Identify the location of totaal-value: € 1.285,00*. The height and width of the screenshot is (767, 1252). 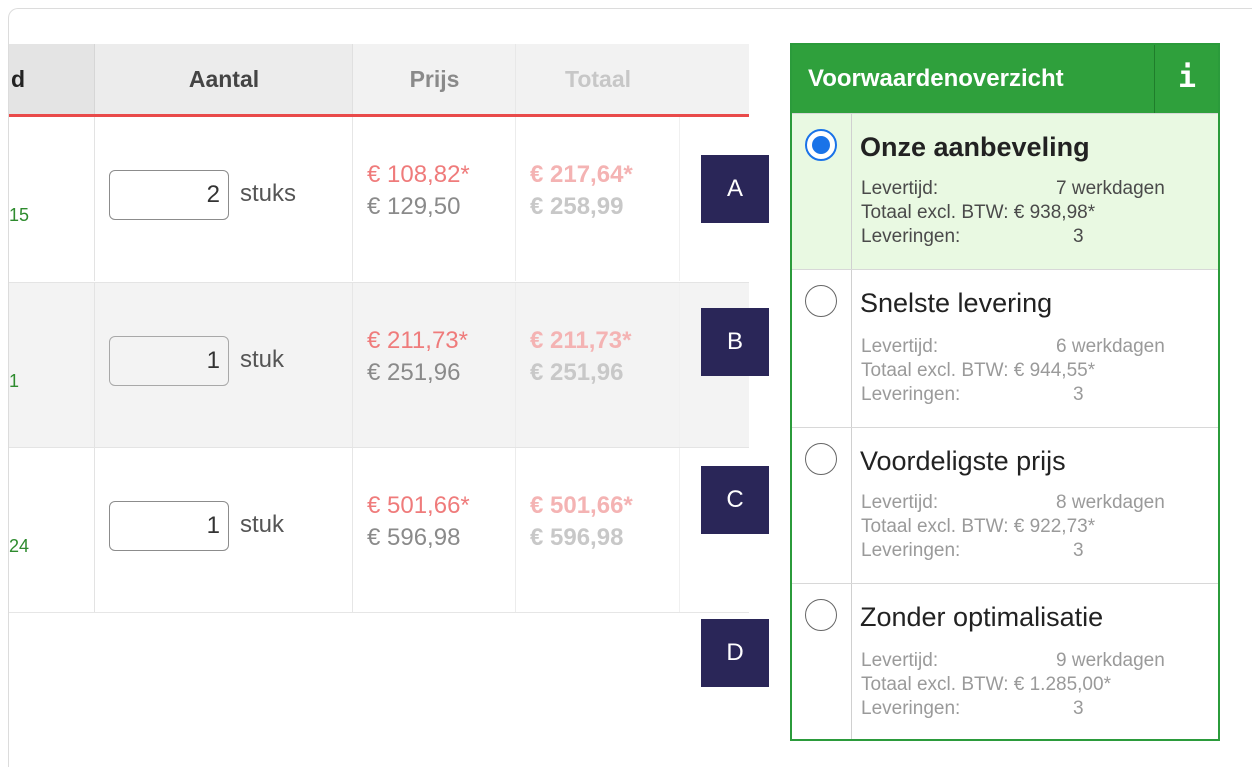
(1062, 684).